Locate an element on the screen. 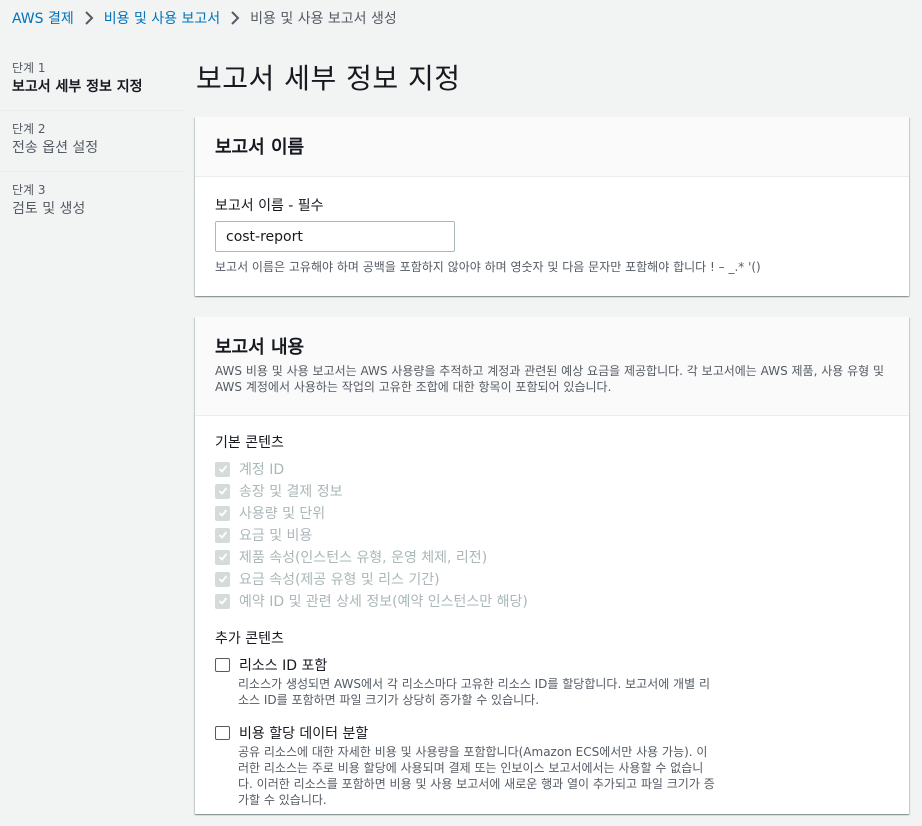  checkbox-label: 비용 할당 데이터 분할 is located at coordinates (303, 733).